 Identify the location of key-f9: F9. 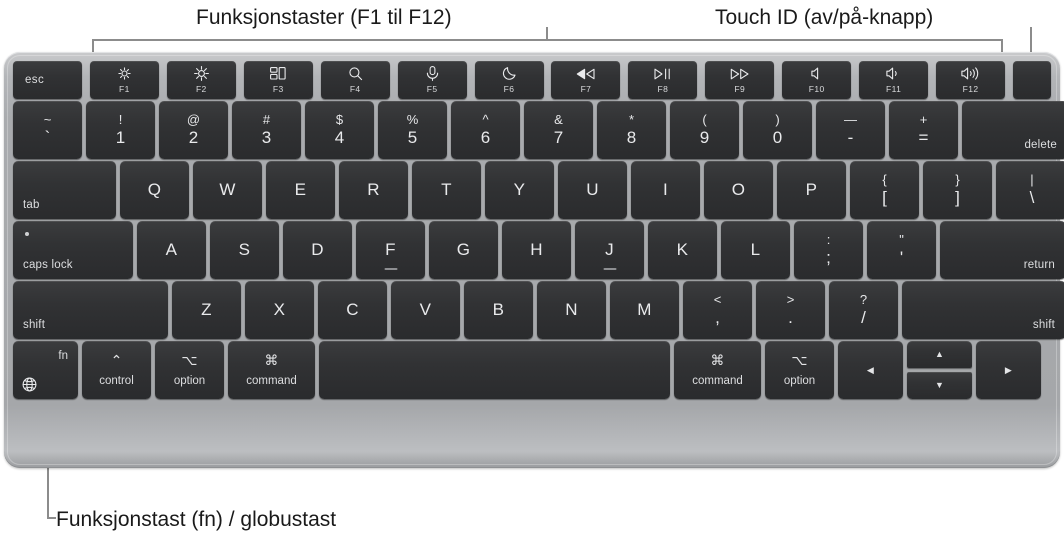
(740, 80).